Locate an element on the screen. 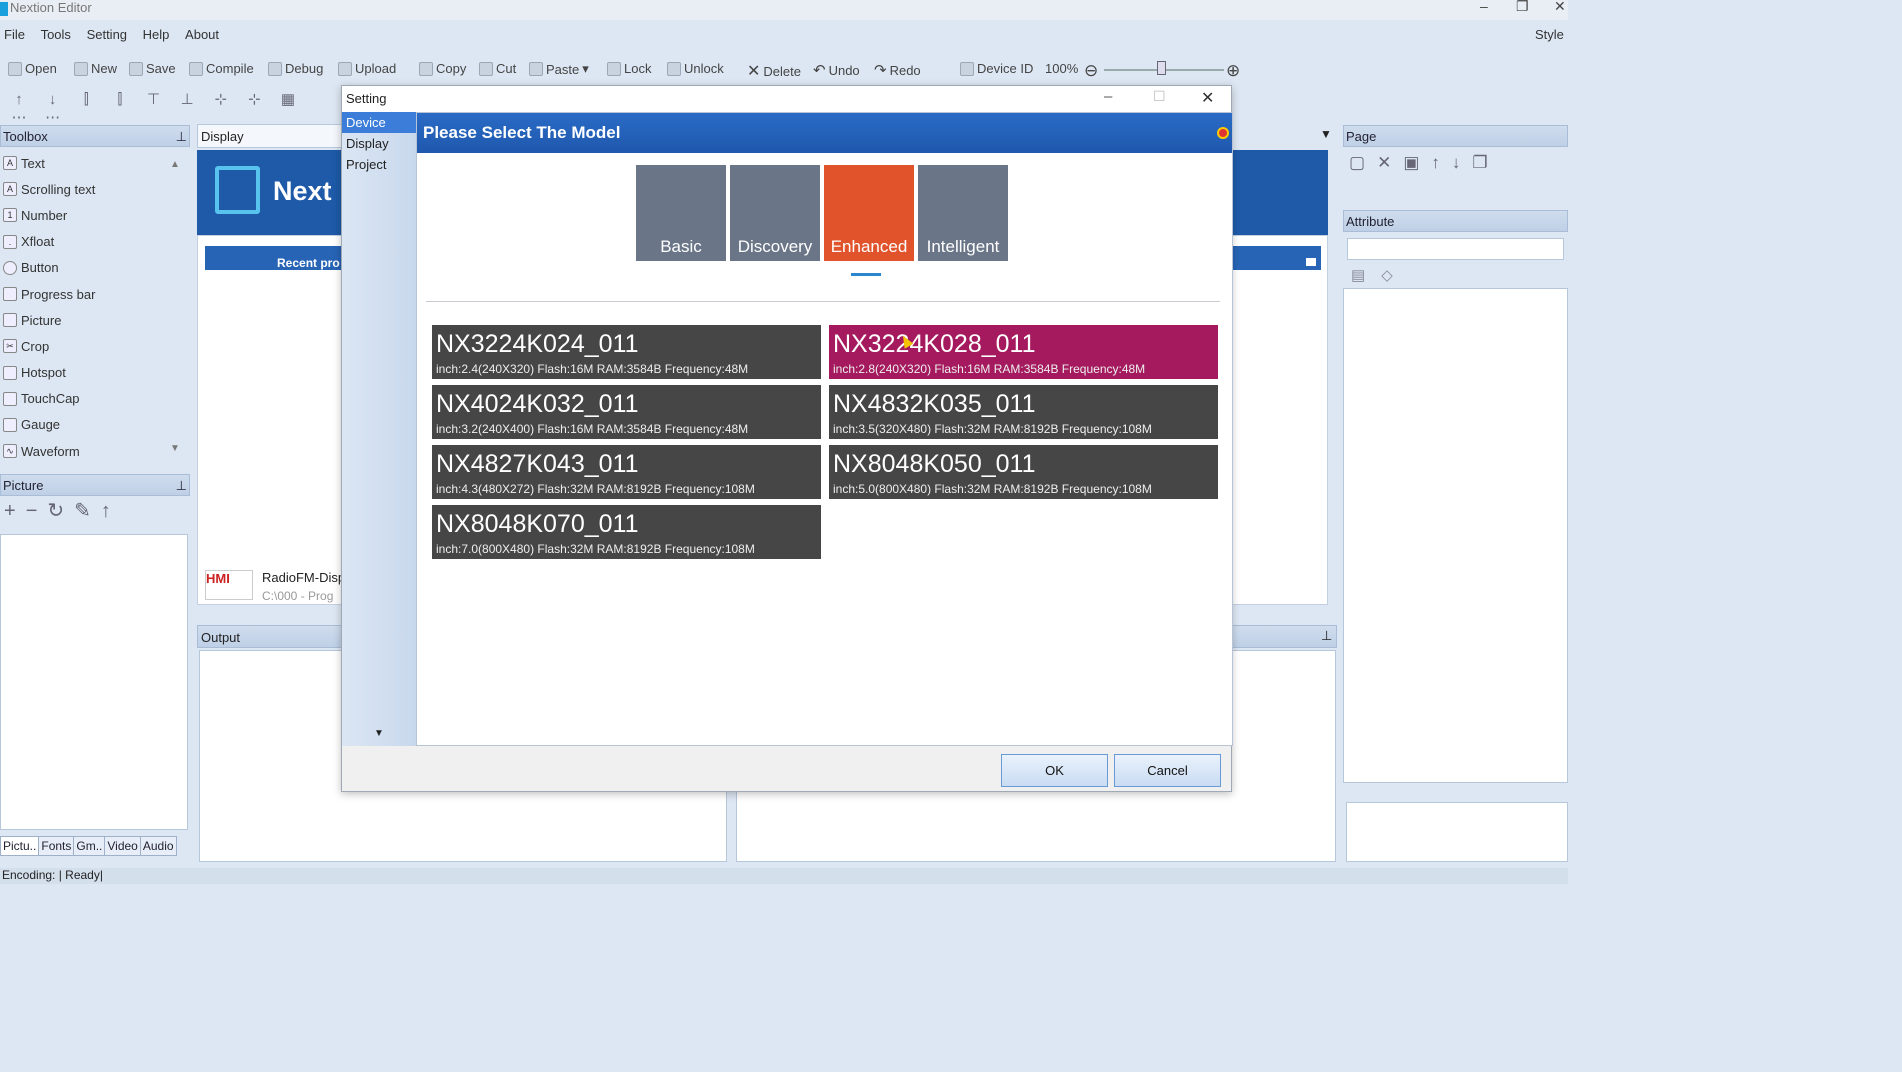 The image size is (1902, 1072). spacing-h-icon: ⋯ is located at coordinates (19, 117).